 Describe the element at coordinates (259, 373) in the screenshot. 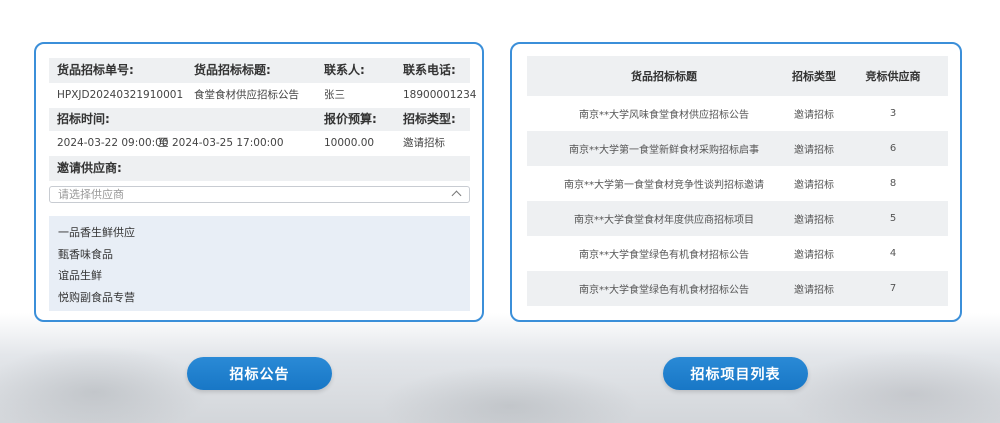

I see `announcement-button: 招标公告` at that location.